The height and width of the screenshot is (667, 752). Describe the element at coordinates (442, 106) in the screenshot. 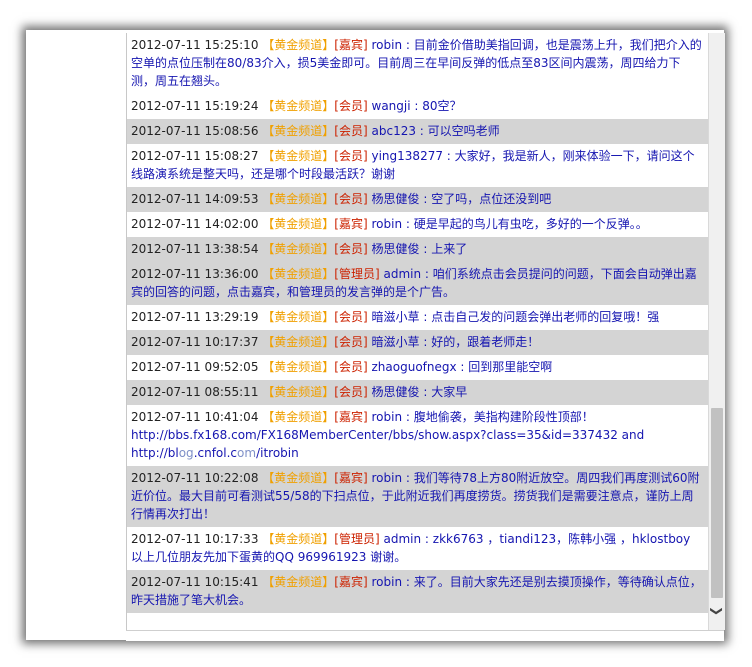

I see `message-text: 80空？` at that location.